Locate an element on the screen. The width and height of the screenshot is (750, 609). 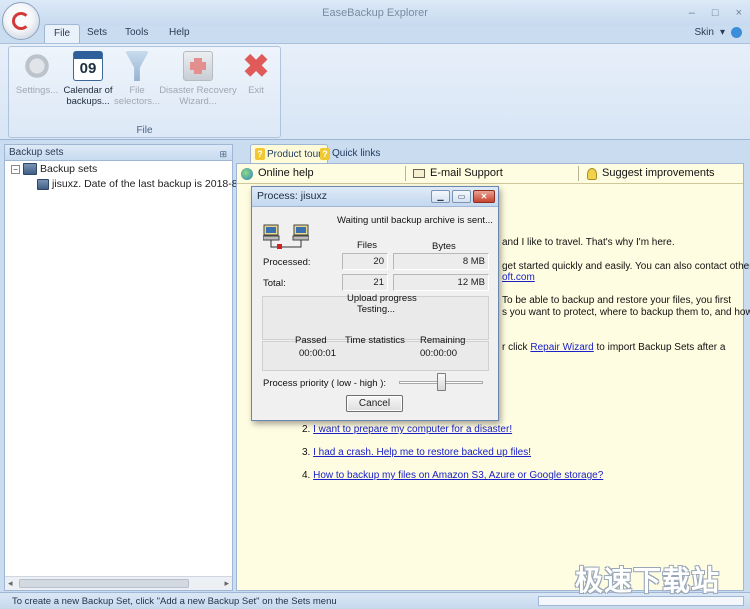
tree-root-label: Backup sets is located at coordinates (69, 169).